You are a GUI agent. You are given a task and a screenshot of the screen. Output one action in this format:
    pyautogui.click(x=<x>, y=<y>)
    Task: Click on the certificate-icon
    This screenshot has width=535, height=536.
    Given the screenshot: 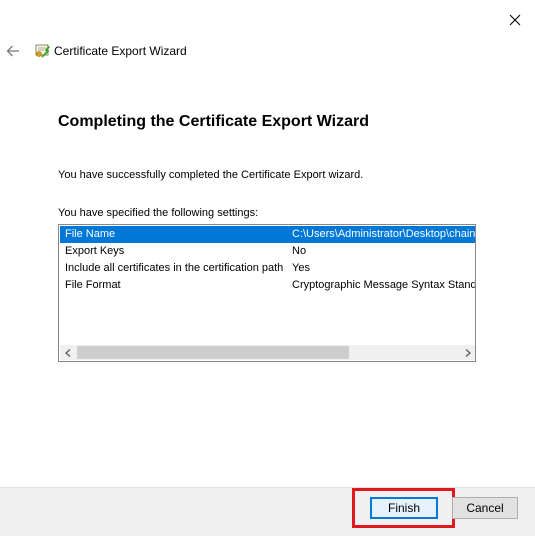 What is the action you would take?
    pyautogui.click(x=42, y=51)
    